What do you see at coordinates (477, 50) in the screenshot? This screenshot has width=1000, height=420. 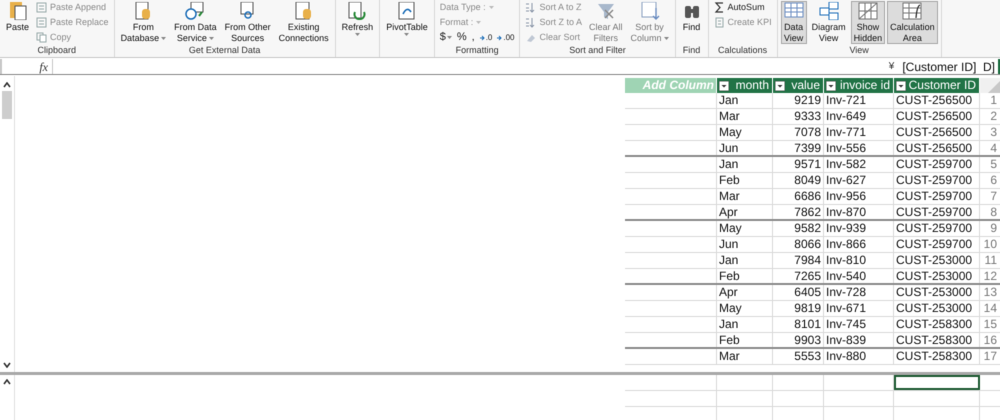 I see `group-label: Formatting` at bounding box center [477, 50].